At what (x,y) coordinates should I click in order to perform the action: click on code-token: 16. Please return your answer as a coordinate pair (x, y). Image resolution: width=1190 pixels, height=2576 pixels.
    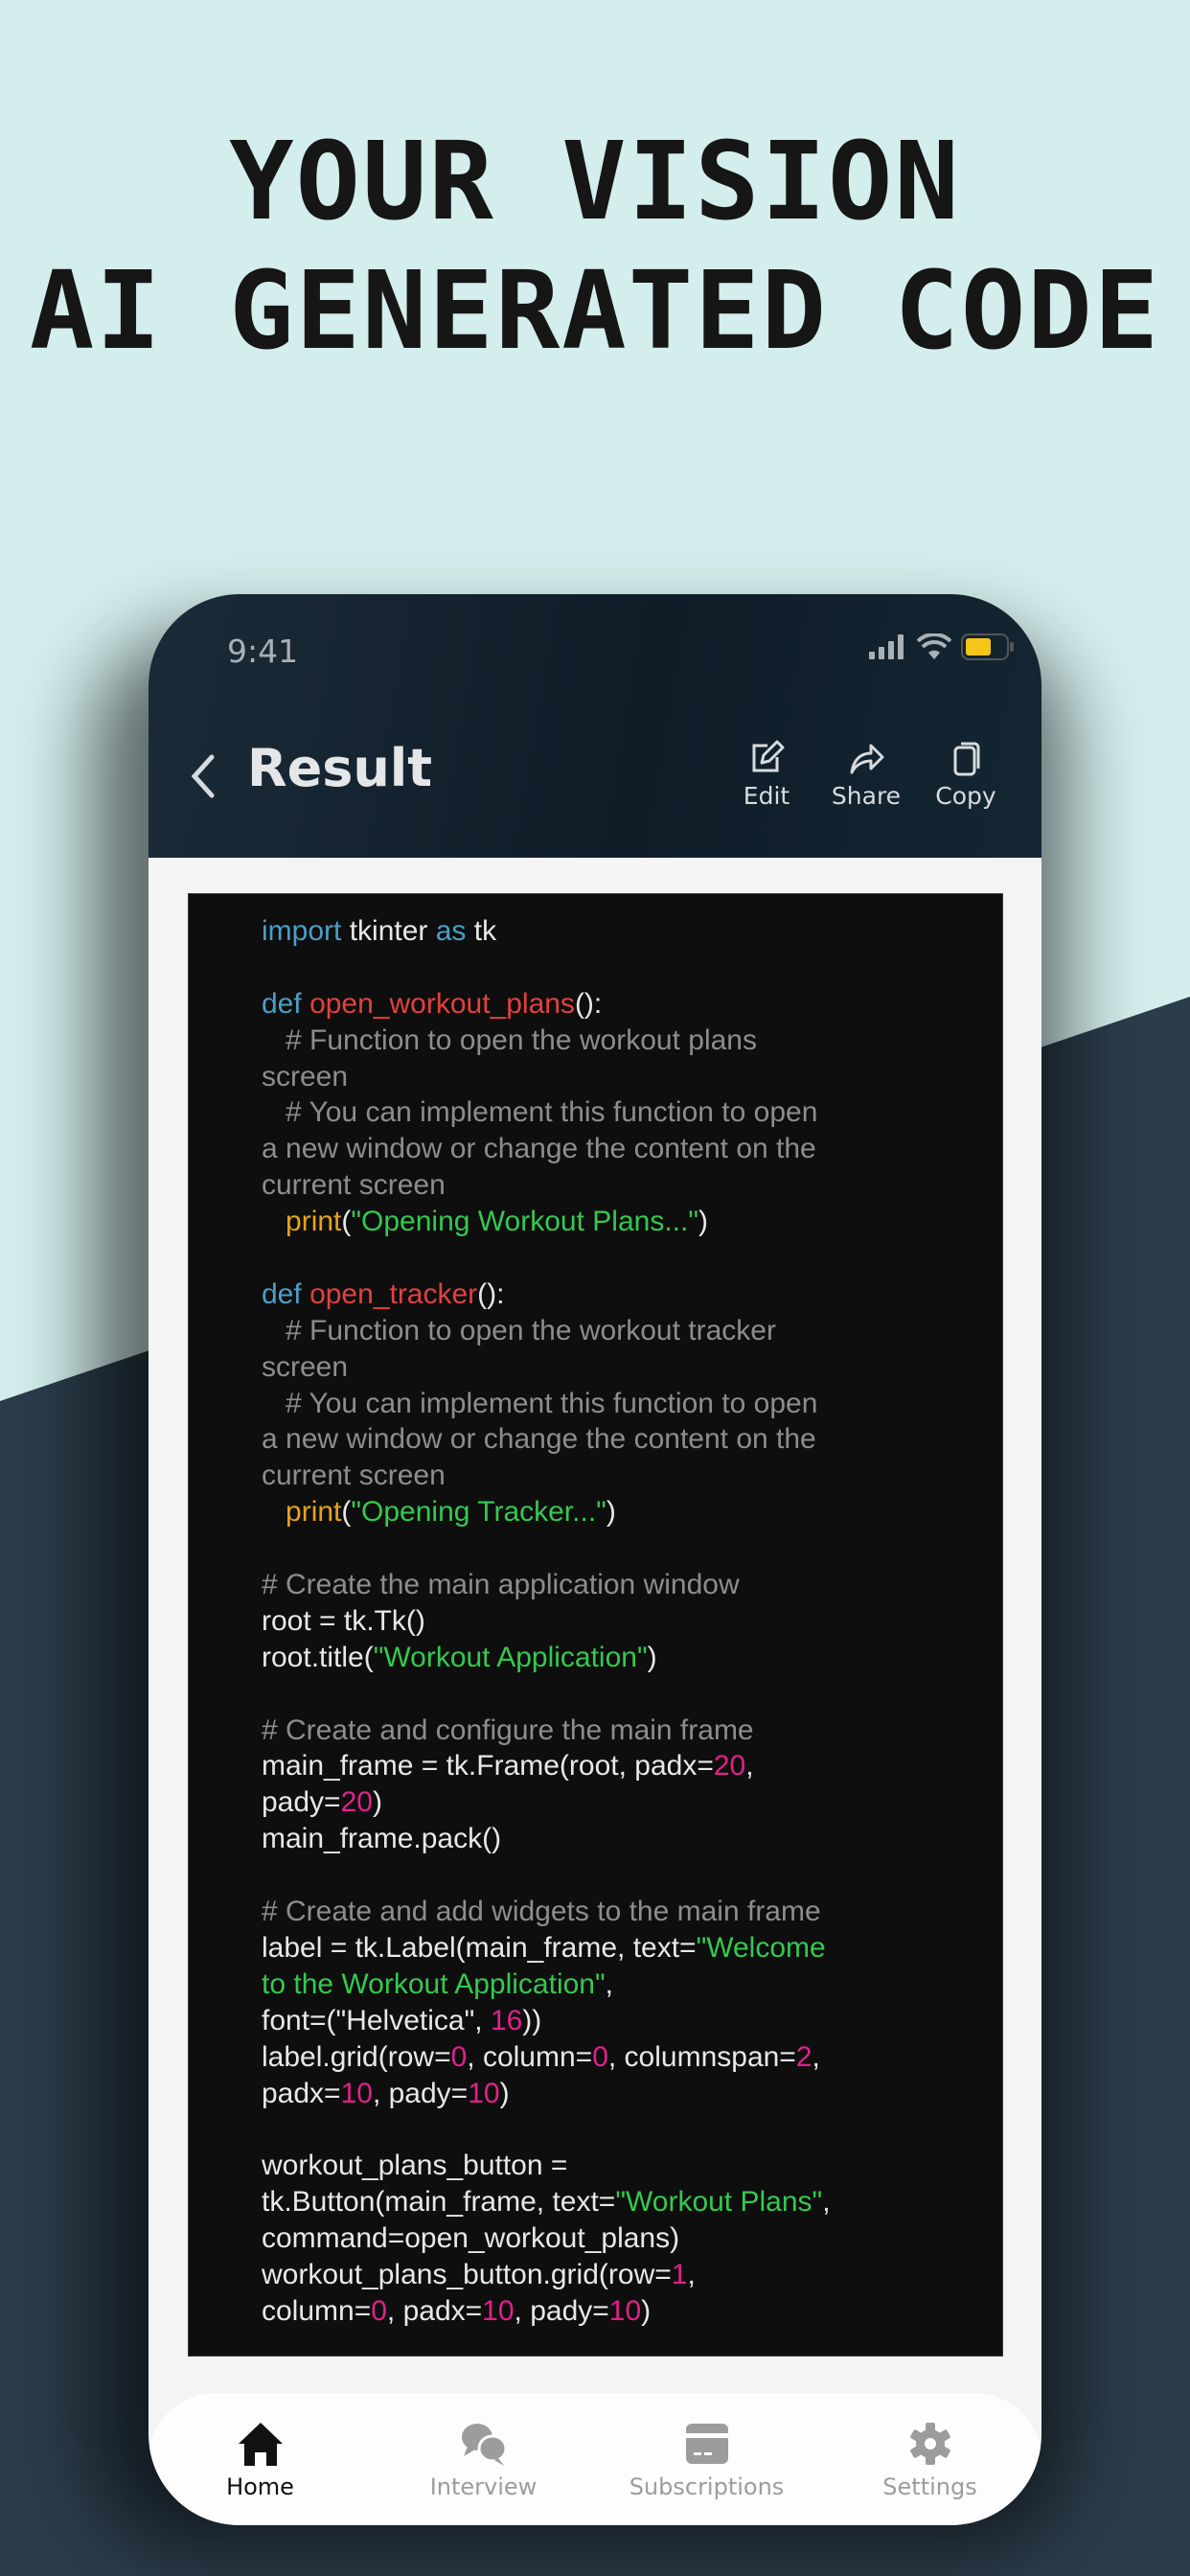
    Looking at the image, I should click on (507, 2020).